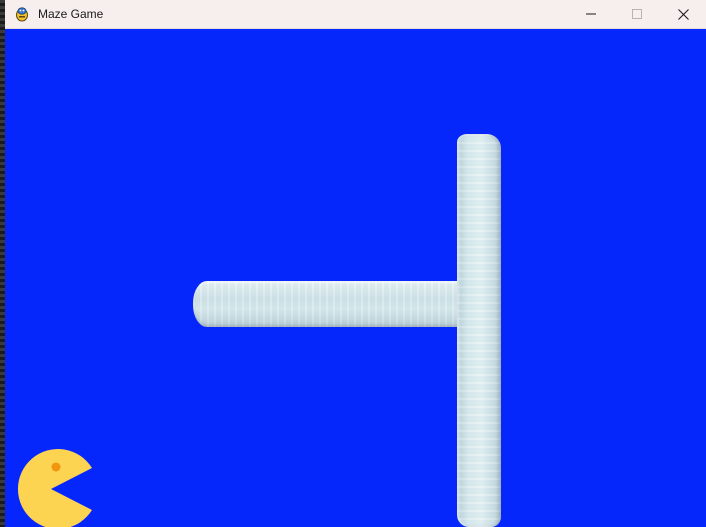 Image resolution: width=706 pixels, height=527 pixels. I want to click on pacman-eye, so click(56, 467).